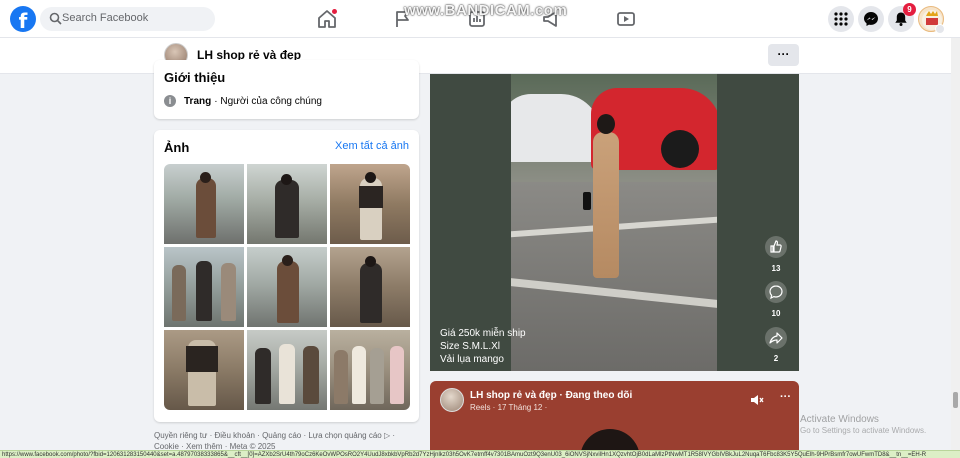  What do you see at coordinates (177, 147) in the screenshot?
I see `photos-title: Ảnh` at bounding box center [177, 147].